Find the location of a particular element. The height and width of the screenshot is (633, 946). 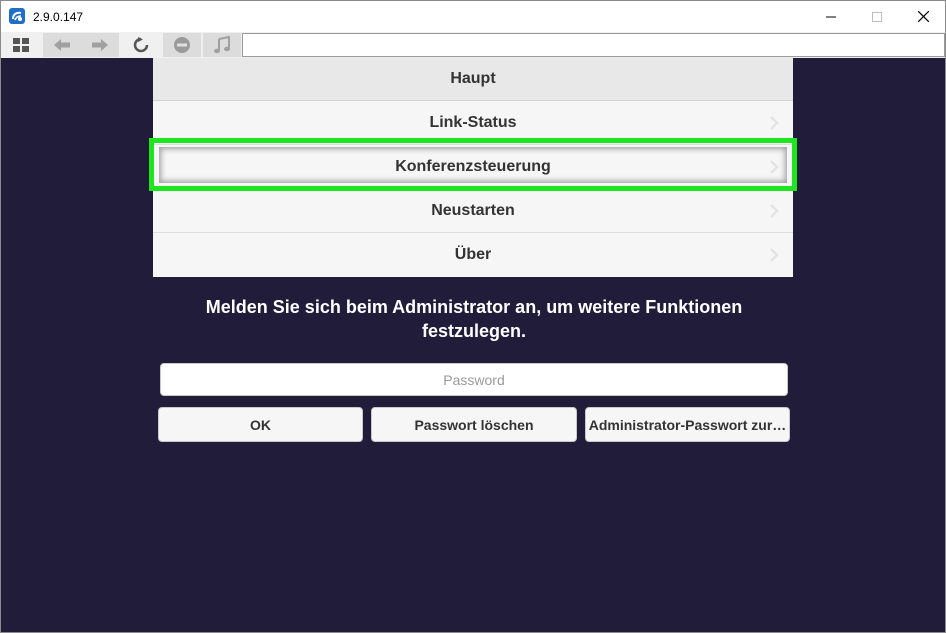

minimize-icon is located at coordinates (831, 16).